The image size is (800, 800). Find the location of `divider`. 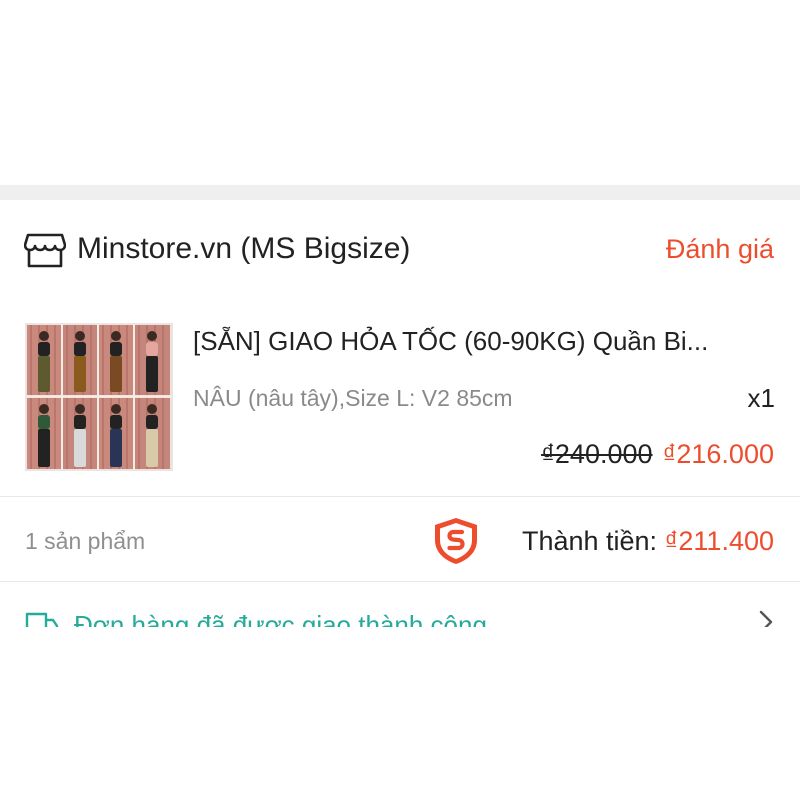

divider is located at coordinates (400, 496).